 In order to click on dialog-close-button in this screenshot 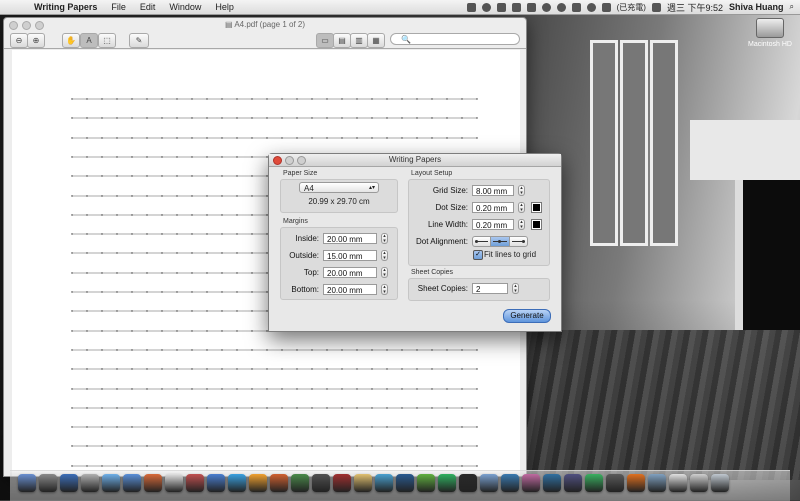, I will do `click(277, 160)`.